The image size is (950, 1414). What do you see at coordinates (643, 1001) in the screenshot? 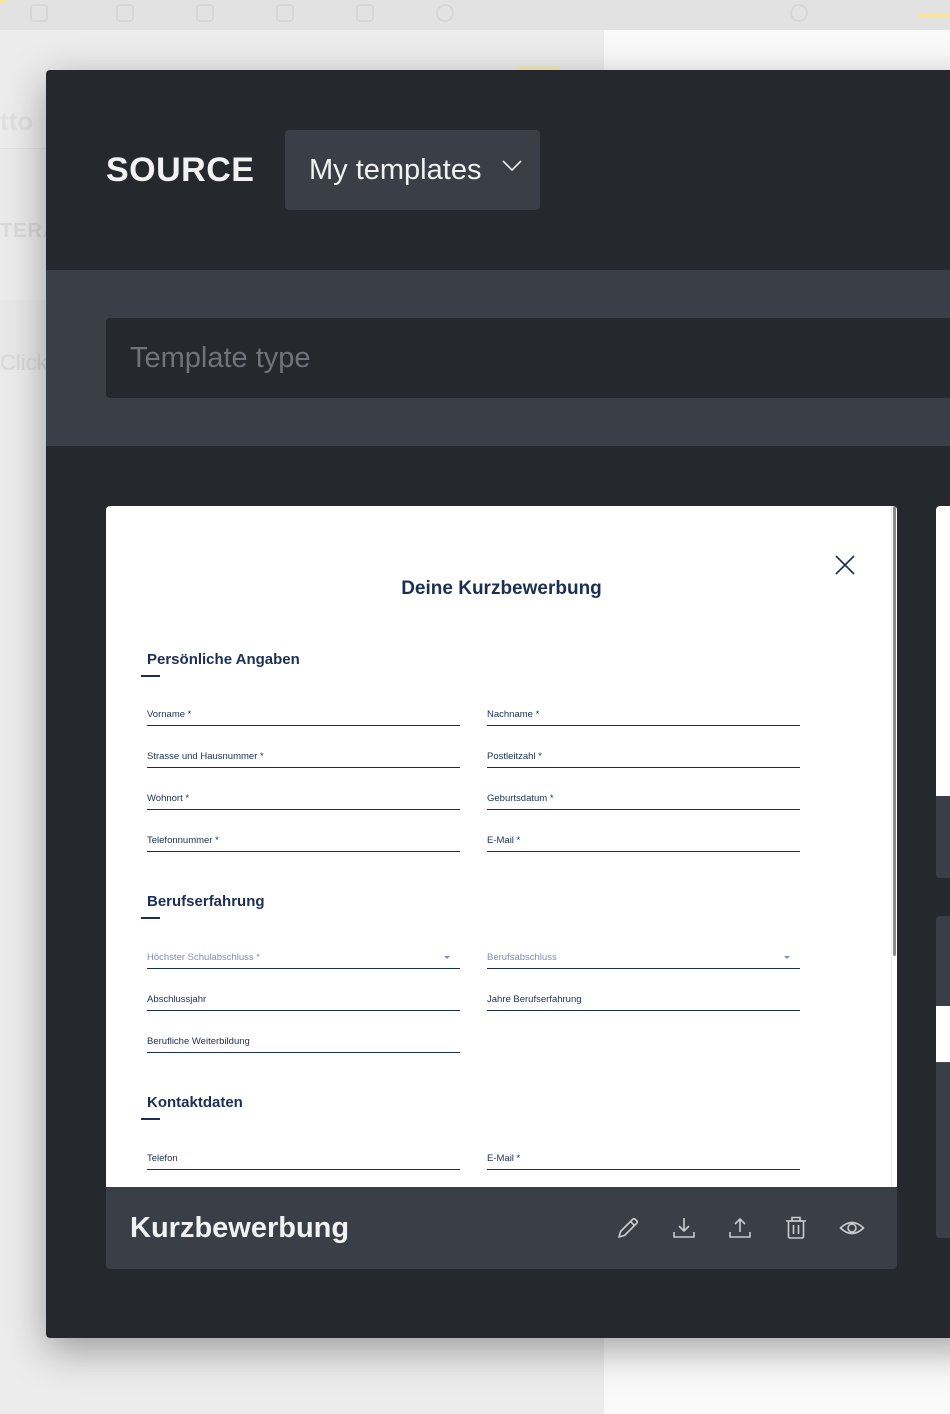
I see `form-field: Jahre Berufserfahrung` at bounding box center [643, 1001].